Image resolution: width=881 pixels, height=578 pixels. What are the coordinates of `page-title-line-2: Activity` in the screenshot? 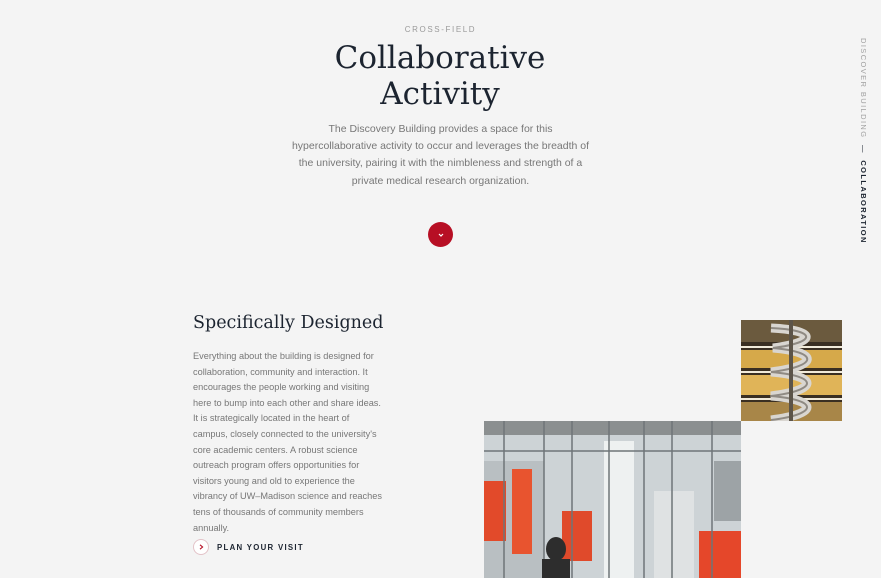 It's located at (440, 94).